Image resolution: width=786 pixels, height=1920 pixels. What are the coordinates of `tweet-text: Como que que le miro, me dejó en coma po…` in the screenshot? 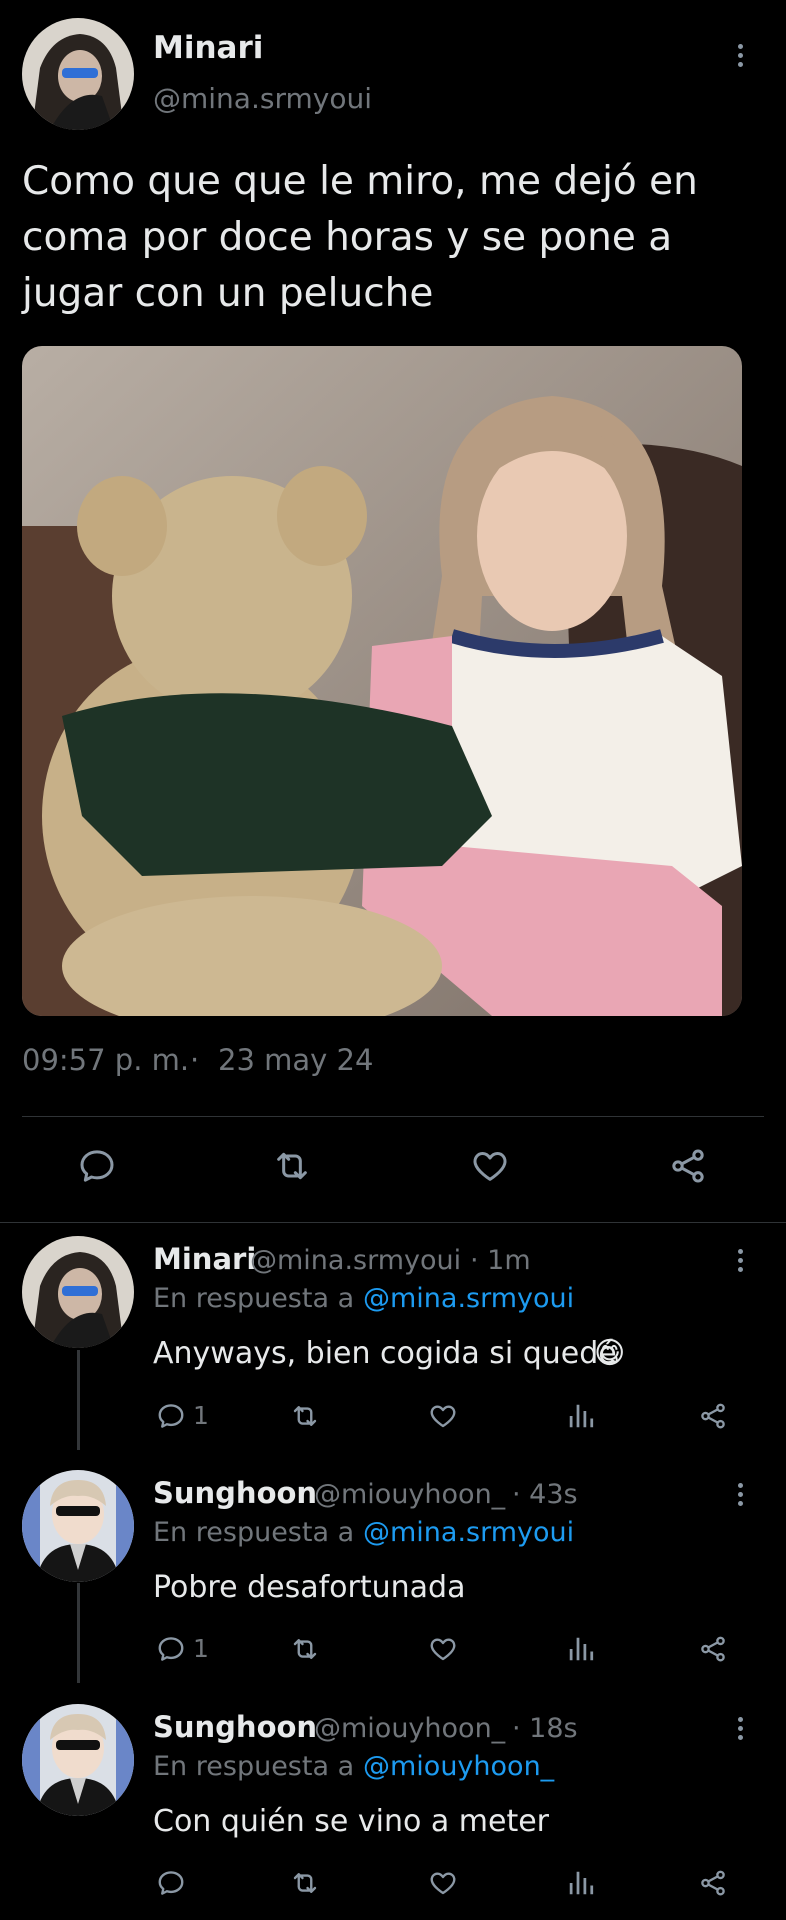 It's located at (360, 237).